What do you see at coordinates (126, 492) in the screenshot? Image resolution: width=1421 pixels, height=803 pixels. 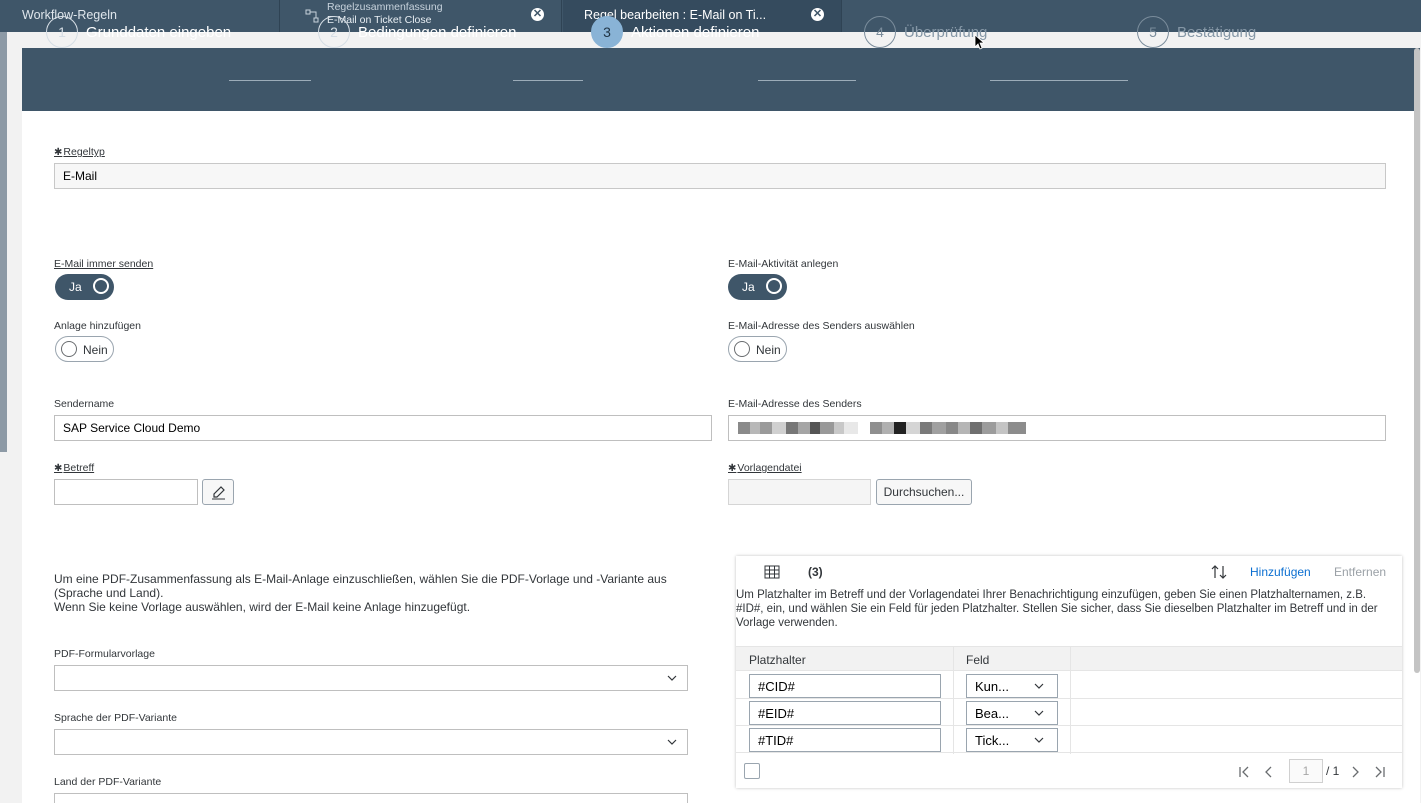 I see `betreff-input` at bounding box center [126, 492].